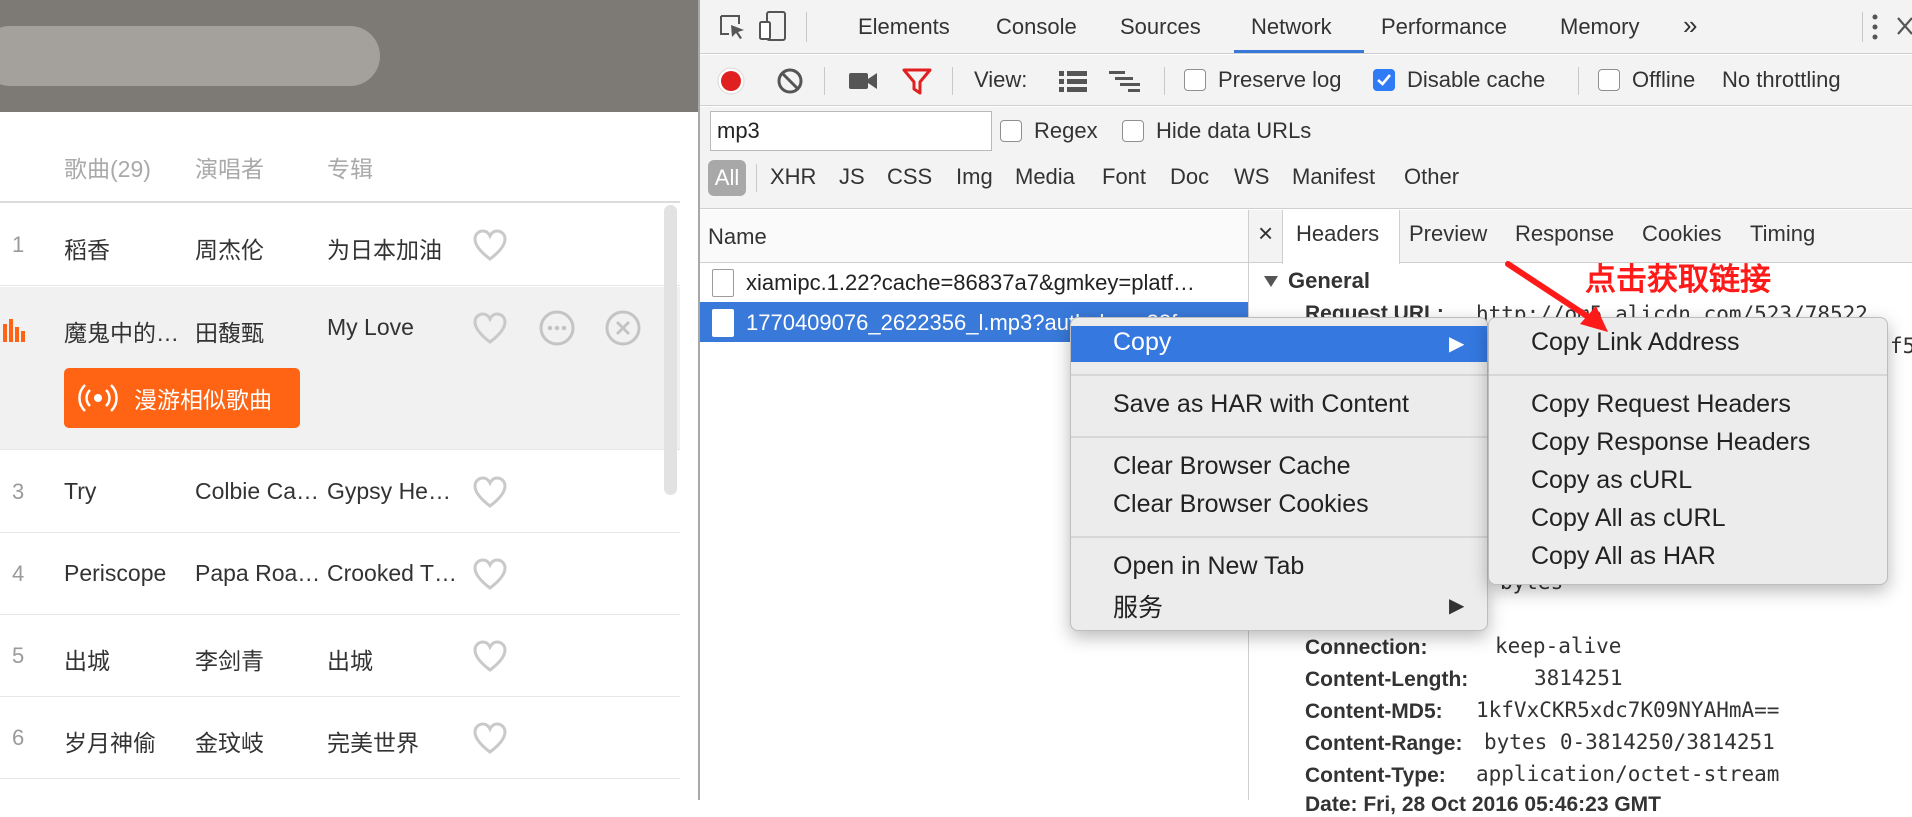 The width and height of the screenshot is (1912, 817). I want to click on name-column-header: Name, so click(737, 237).